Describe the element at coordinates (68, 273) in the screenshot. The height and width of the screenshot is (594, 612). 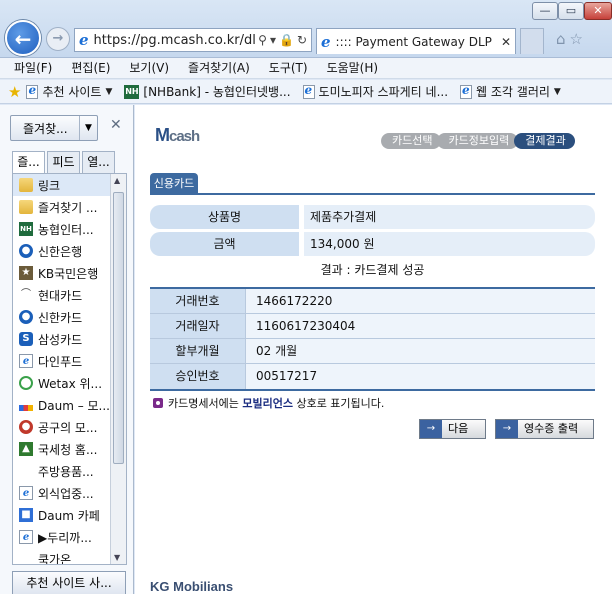
I see `favorite-item-label: KB국민은행` at that location.